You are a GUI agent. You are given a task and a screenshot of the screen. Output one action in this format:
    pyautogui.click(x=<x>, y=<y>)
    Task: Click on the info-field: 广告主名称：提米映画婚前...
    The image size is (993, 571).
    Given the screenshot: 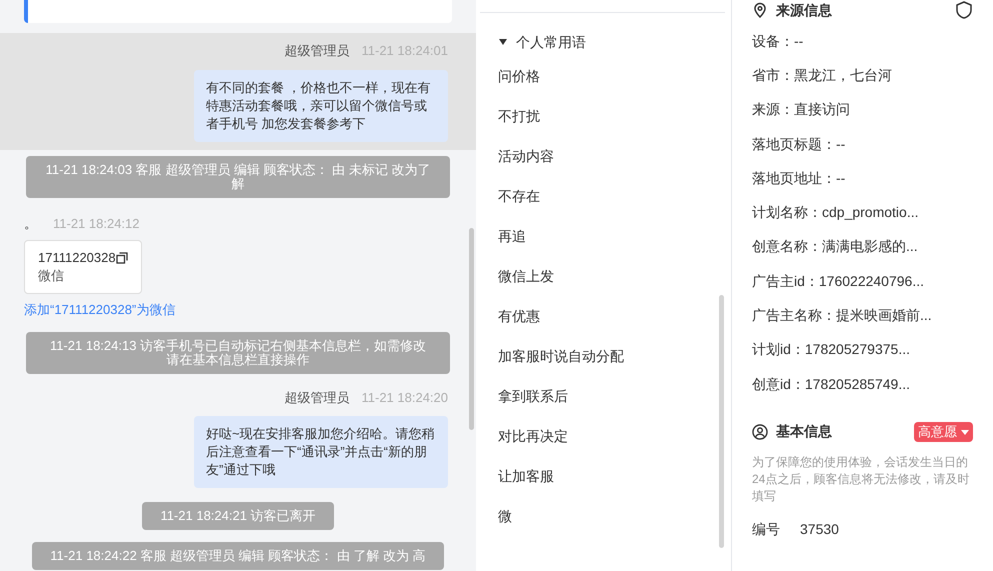 What is the action you would take?
    pyautogui.click(x=862, y=315)
    